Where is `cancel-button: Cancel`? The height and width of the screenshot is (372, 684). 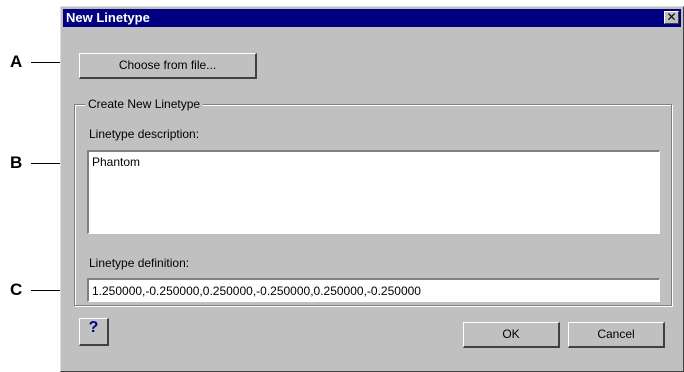 cancel-button: Cancel is located at coordinates (616, 335).